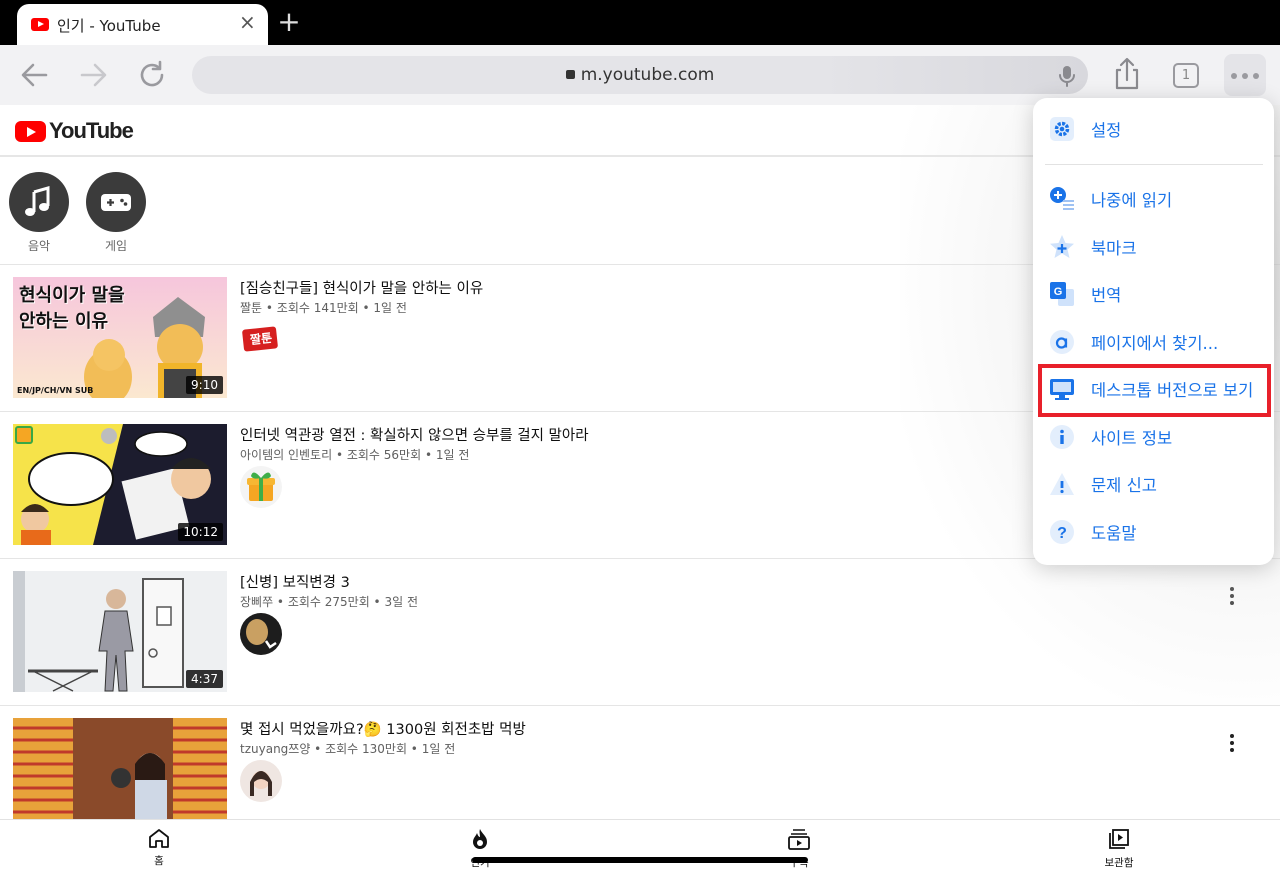 This screenshot has width=1280, height=872. What do you see at coordinates (640, 22) in the screenshot?
I see `tab-strip: 인기 - YouTube × +` at bounding box center [640, 22].